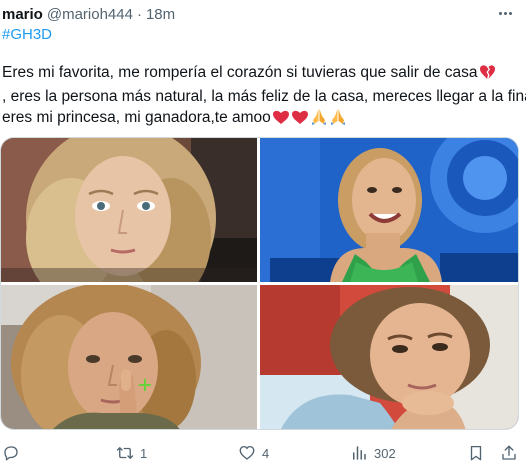 The image size is (526, 473). I want to click on photo-woman-resting-chin, so click(389, 357).